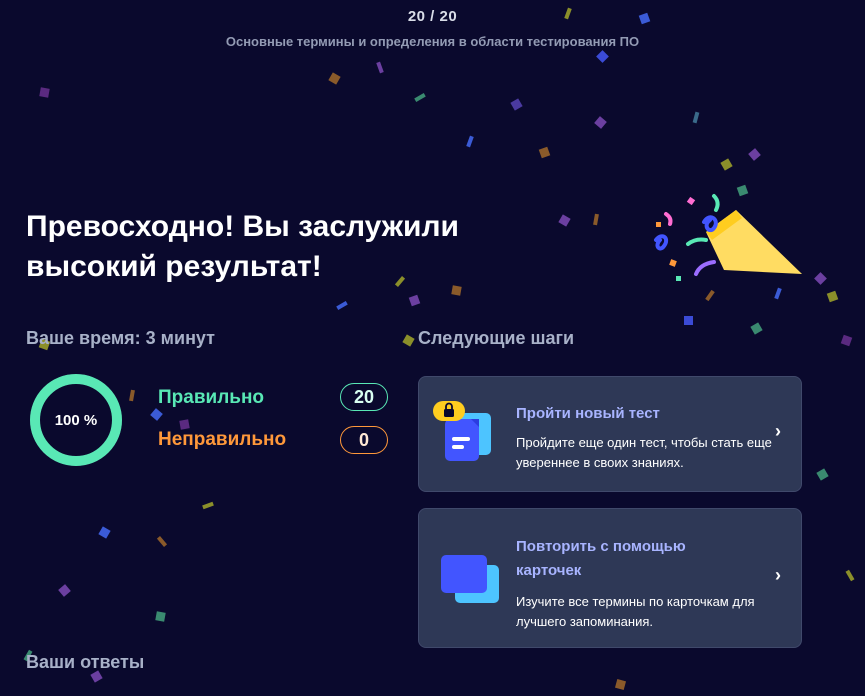 The image size is (865, 696). I want to click on incorrect-label: Неправильно, so click(222, 439).